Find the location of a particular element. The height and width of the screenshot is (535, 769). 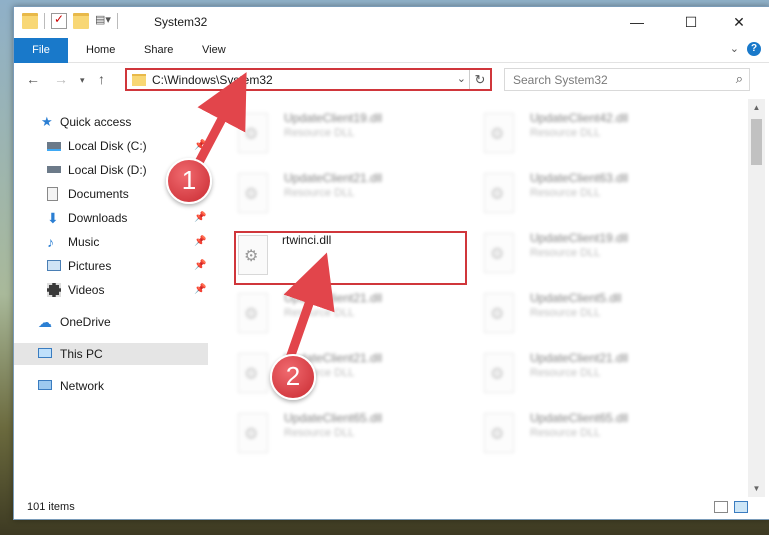

chevron-down-icon: ⌄ is located at coordinates (461, 78).